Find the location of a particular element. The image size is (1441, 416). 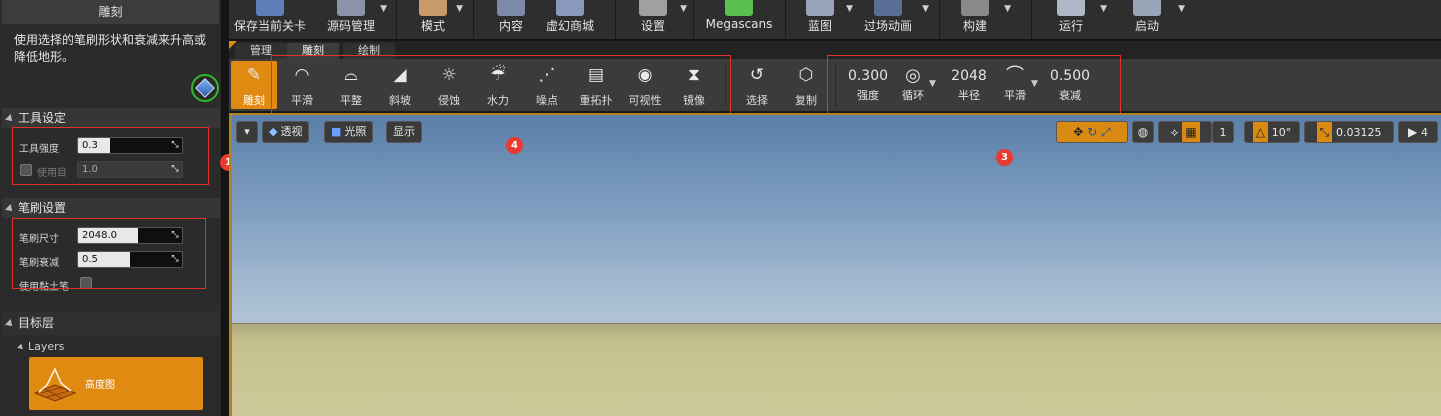

tool-copy: ⬡ 复制 is located at coordinates (806, 85).